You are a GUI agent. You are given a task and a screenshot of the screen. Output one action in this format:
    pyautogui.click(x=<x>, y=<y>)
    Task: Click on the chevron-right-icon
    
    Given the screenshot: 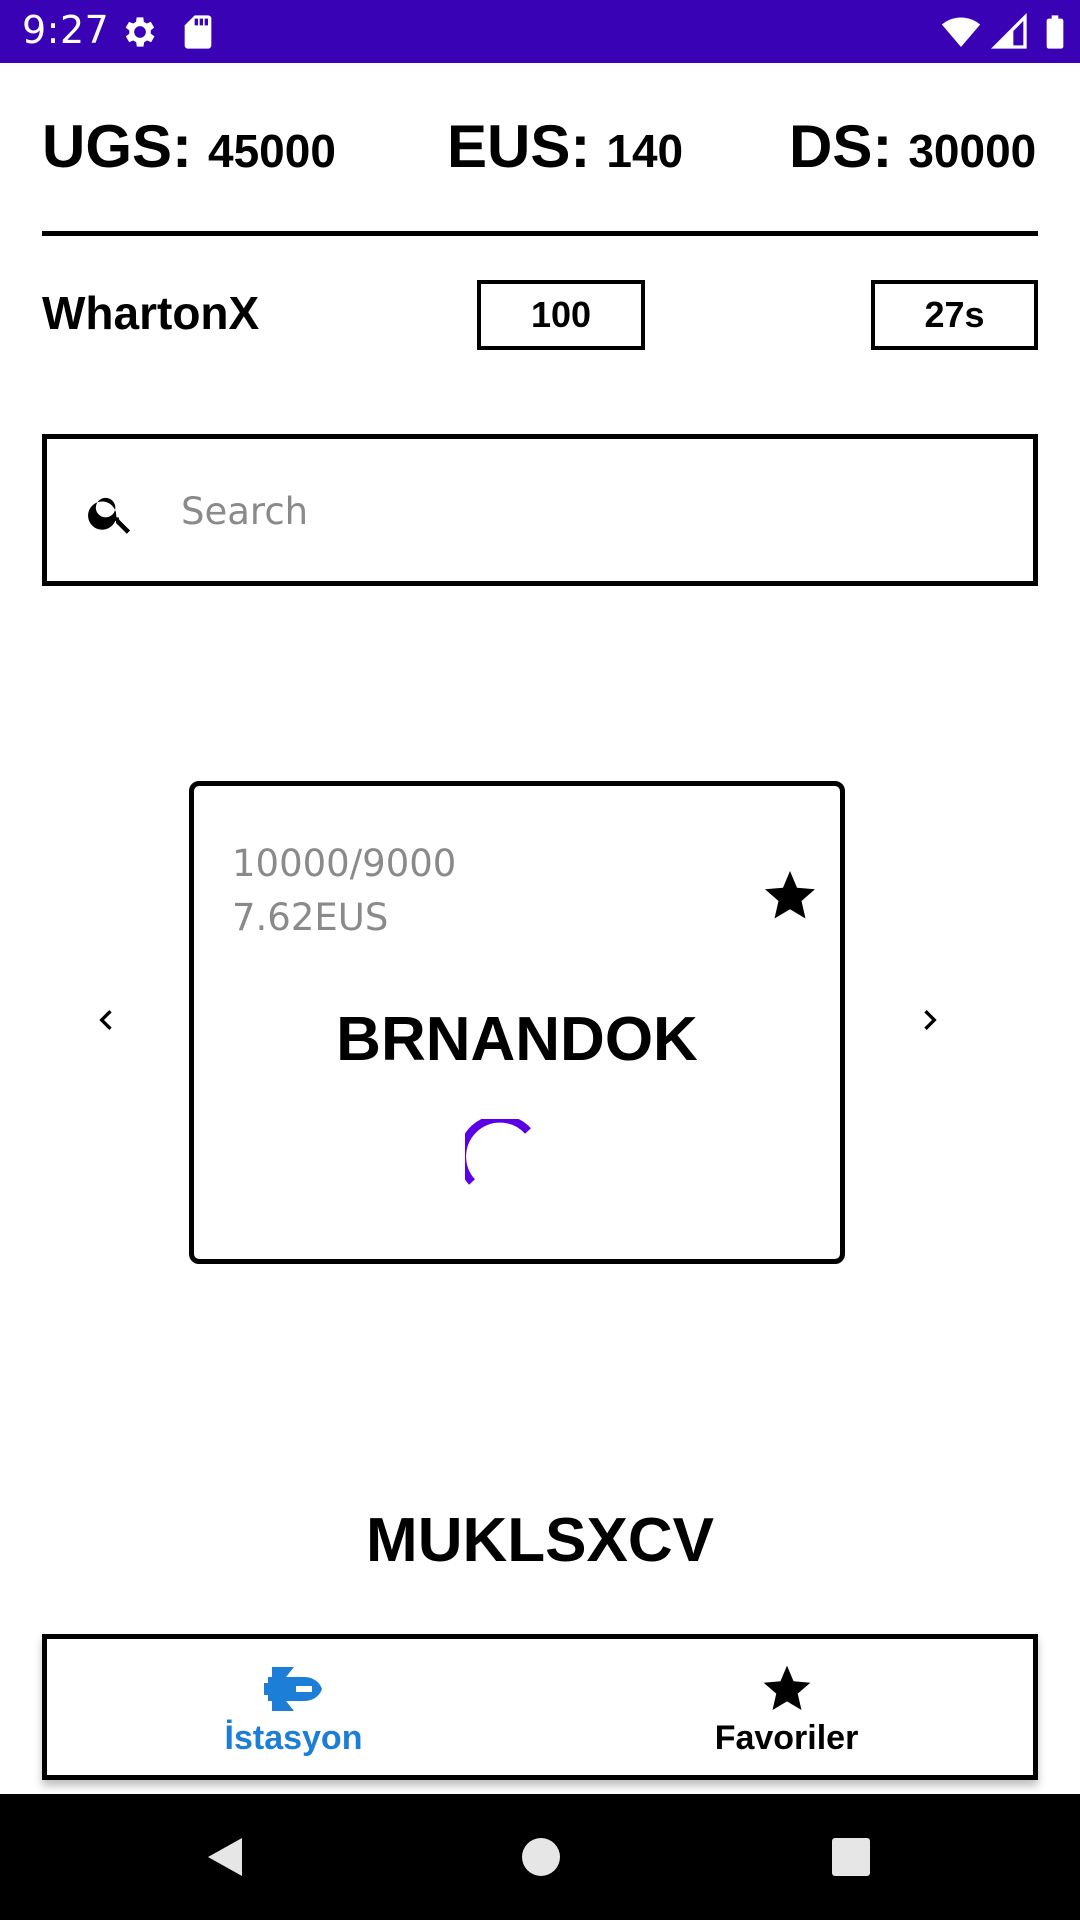 What is the action you would take?
    pyautogui.click(x=930, y=1020)
    